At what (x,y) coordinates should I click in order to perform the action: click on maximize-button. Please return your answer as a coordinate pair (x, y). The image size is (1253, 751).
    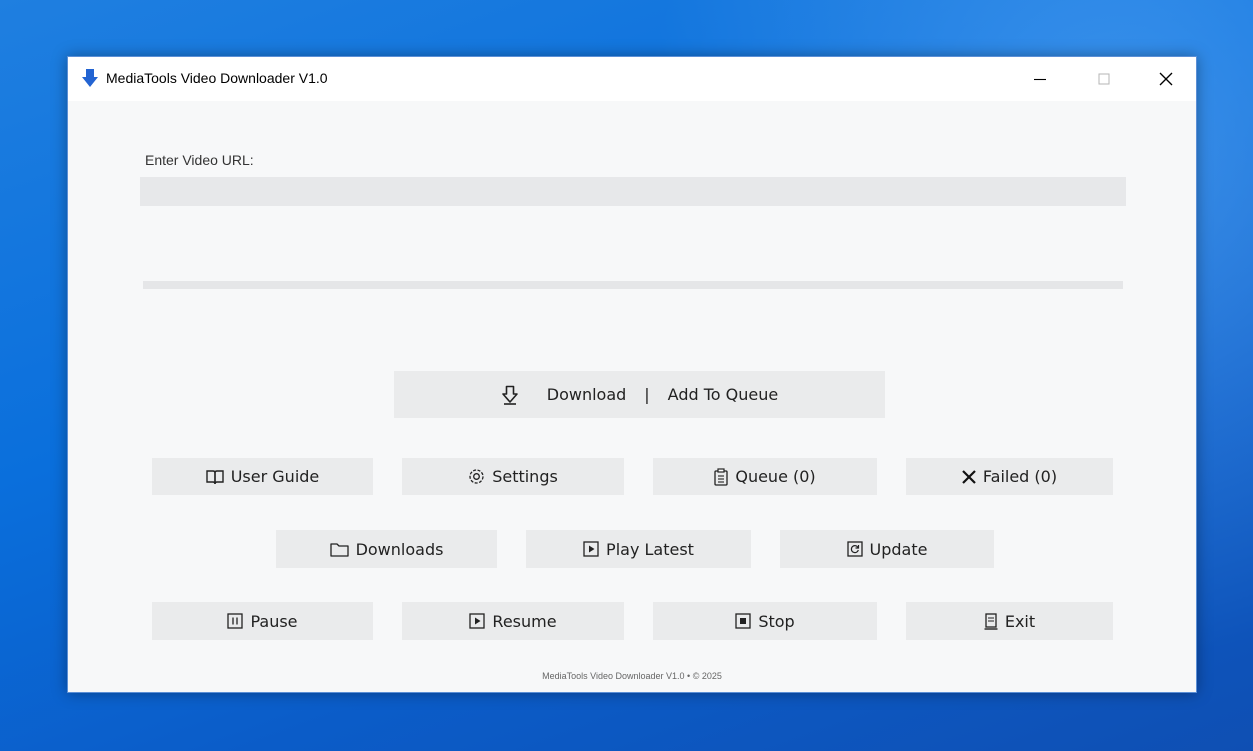
    Looking at the image, I should click on (1104, 79).